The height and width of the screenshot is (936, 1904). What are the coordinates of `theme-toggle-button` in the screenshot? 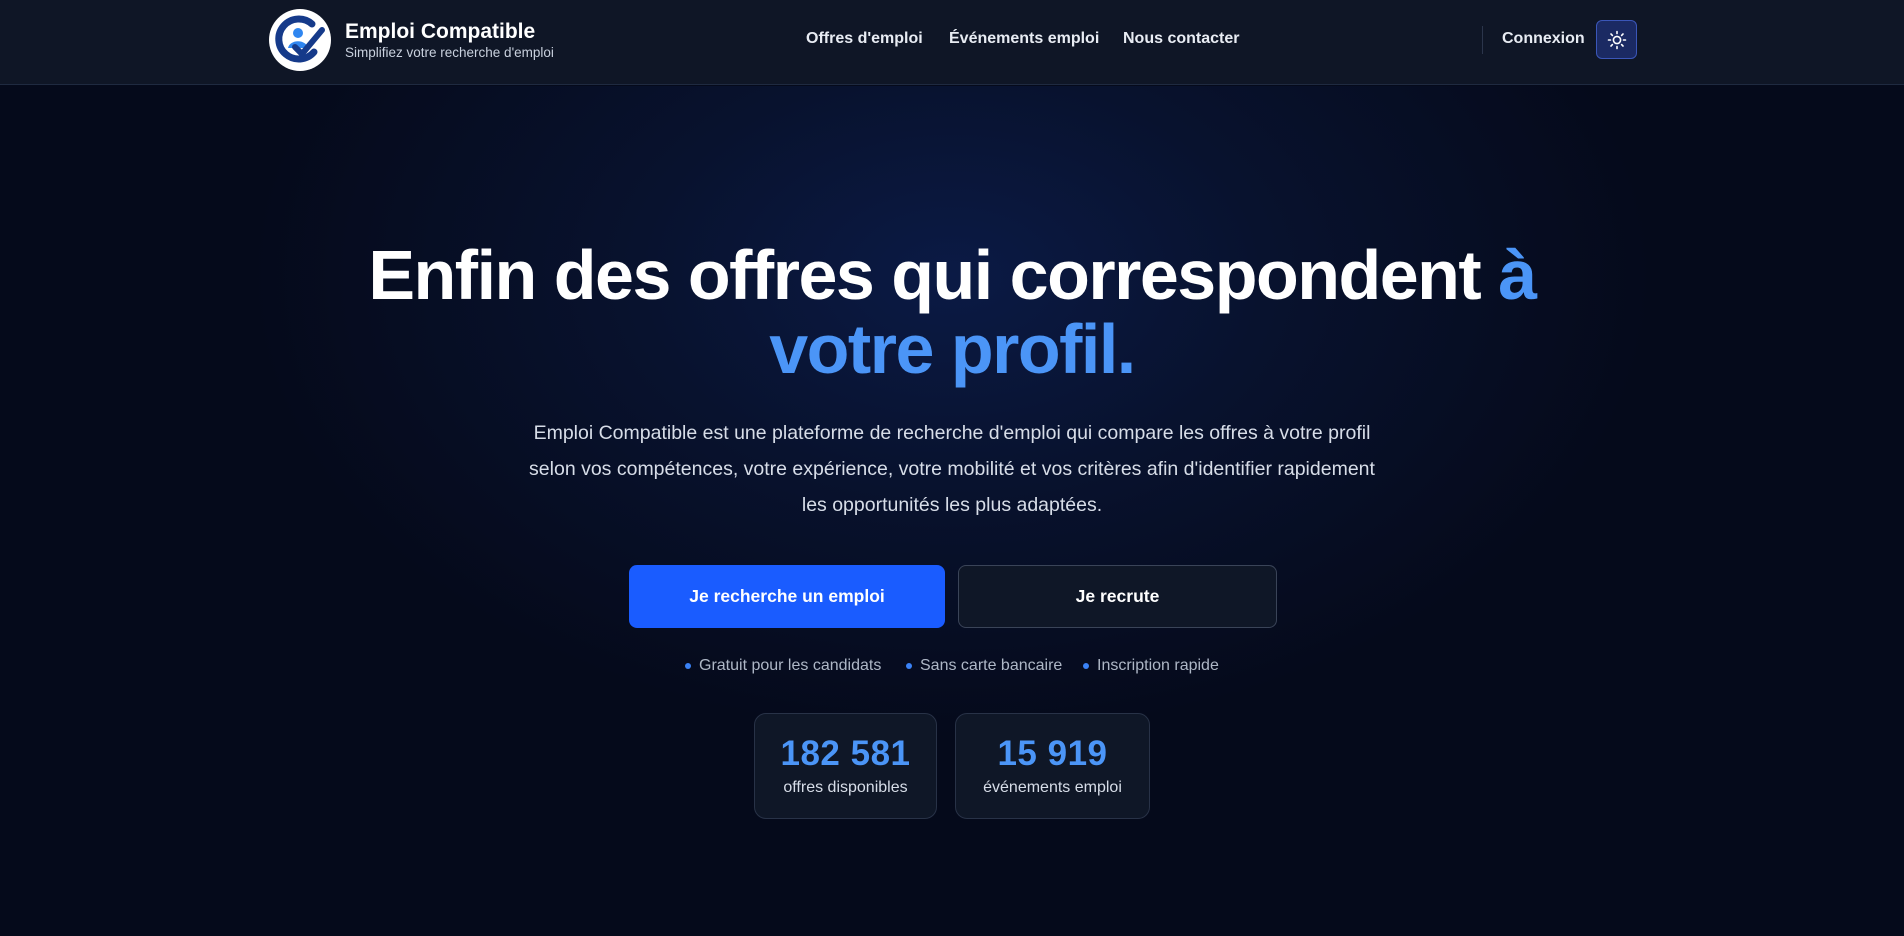 It's located at (1616, 39).